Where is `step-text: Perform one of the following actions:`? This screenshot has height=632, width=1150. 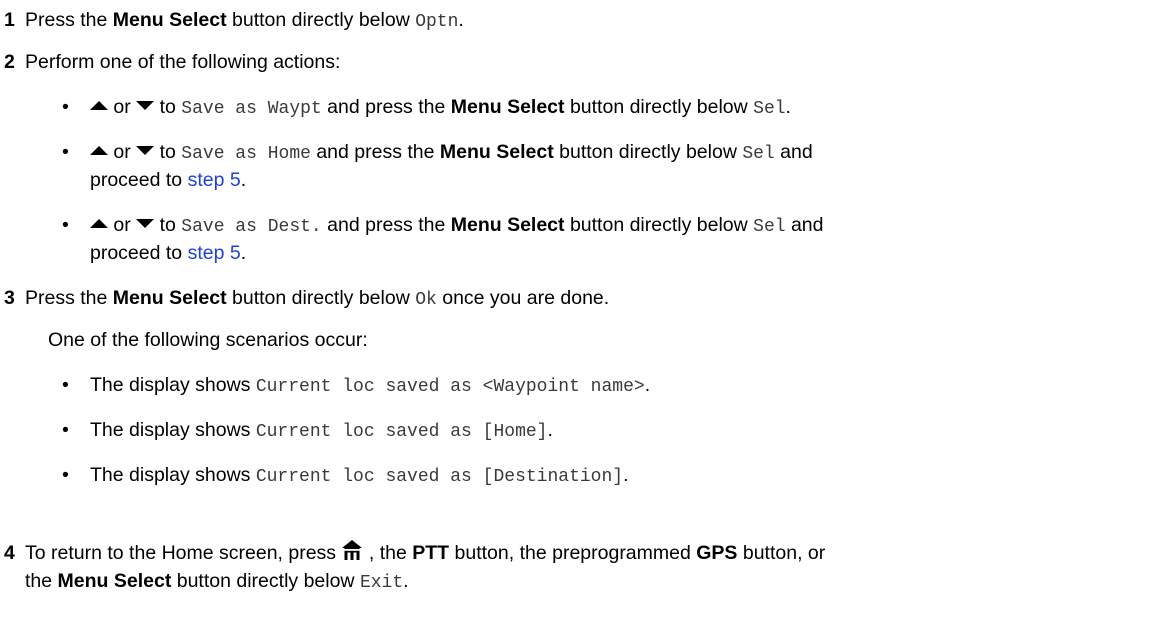
step-text: Perform one of the following actions: is located at coordinates (183, 62).